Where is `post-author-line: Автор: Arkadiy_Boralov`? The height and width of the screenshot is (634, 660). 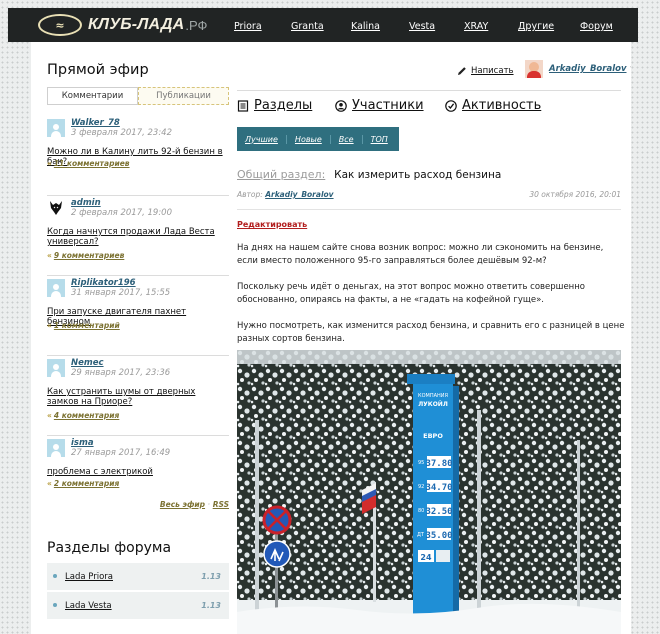 post-author-line: Автор: Arkadiy_Boralov is located at coordinates (285, 194).